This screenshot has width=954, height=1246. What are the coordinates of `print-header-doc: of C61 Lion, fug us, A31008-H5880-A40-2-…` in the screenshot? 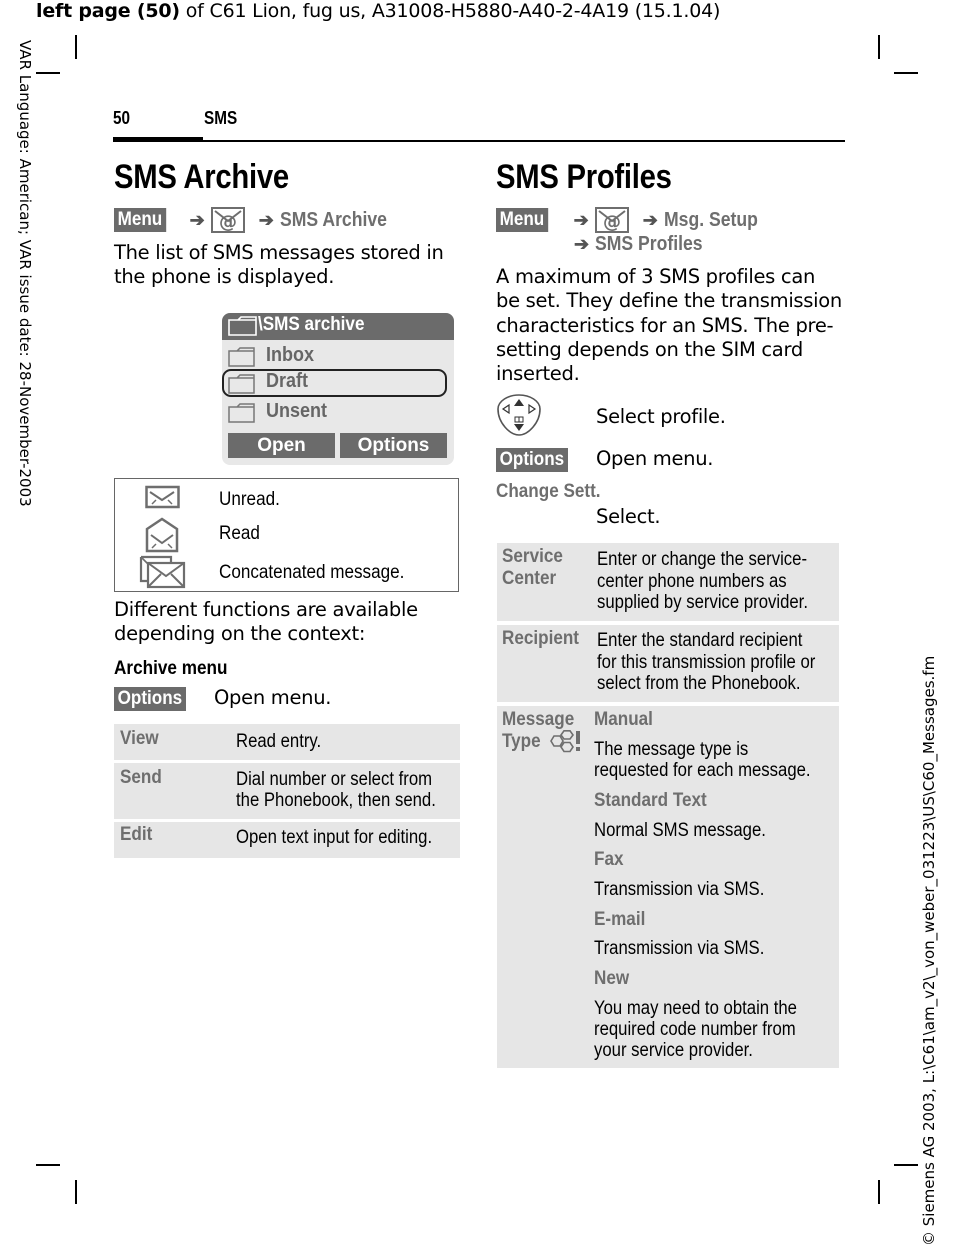 It's located at (450, 11).